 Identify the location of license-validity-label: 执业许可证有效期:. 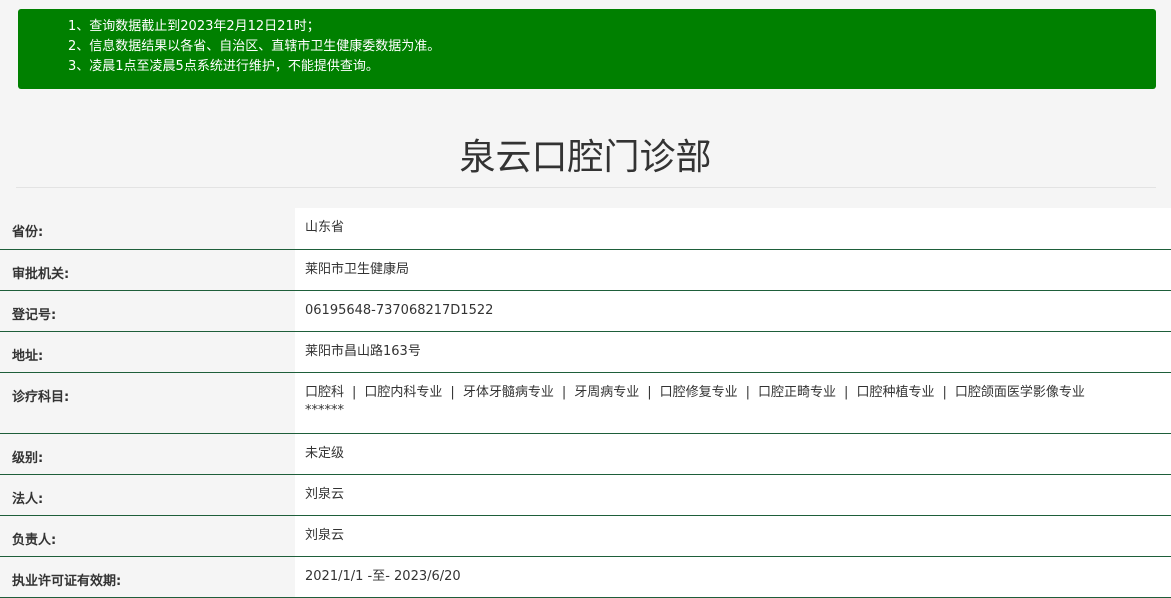
(147, 577).